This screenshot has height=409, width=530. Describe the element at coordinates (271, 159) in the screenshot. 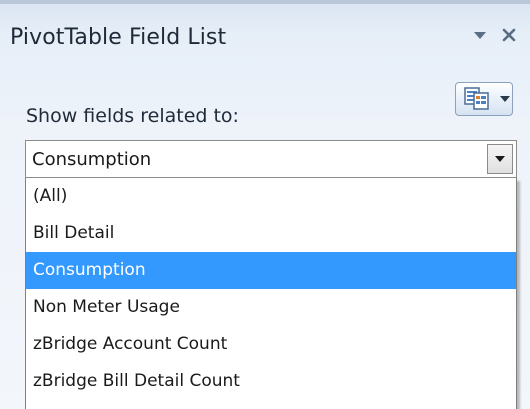

I see `show-fields-select: Consumption` at that location.